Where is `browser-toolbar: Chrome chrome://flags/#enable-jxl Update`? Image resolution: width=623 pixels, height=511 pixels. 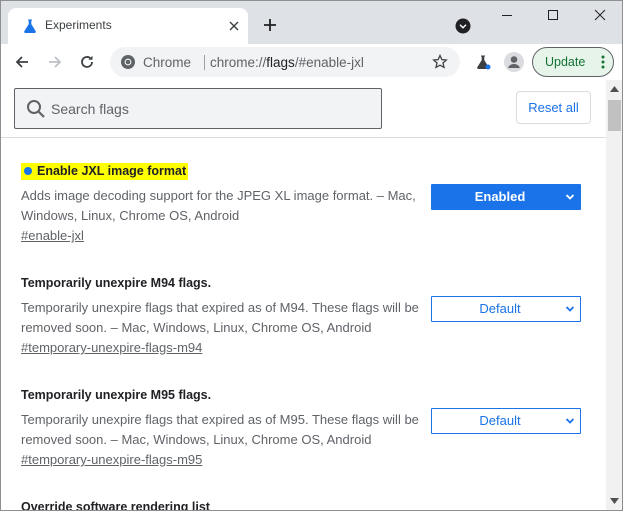
browser-toolbar: Chrome chrome://flags/#enable-jxl Update is located at coordinates (311, 62).